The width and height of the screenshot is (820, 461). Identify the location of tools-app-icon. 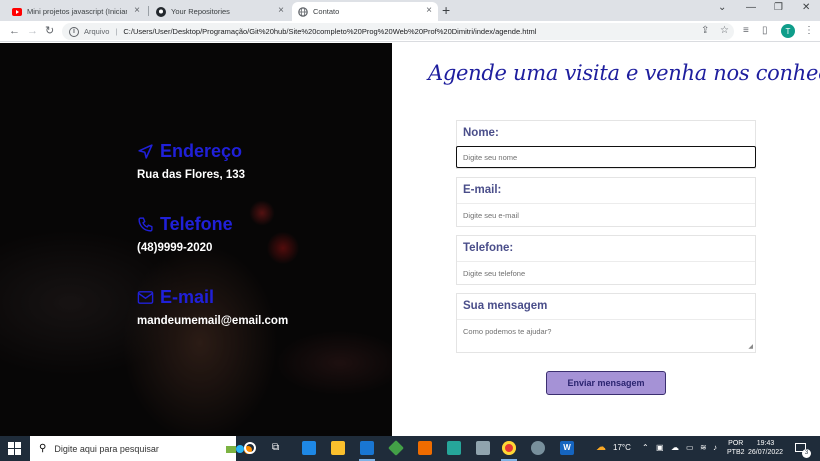
(483, 448).